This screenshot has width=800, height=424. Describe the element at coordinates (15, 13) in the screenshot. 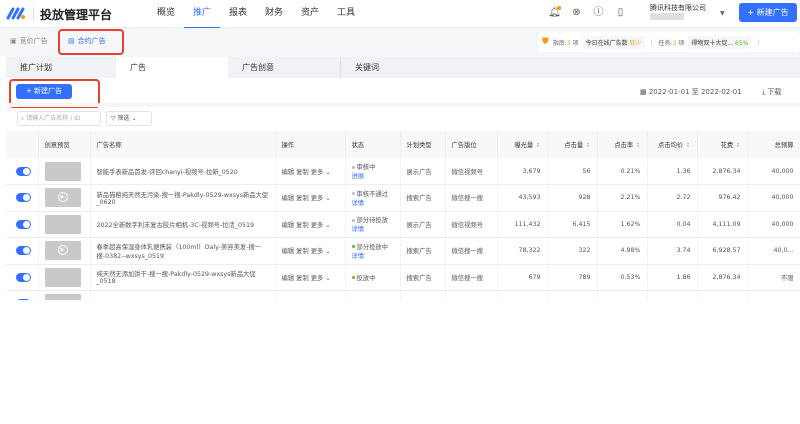

I see `logo-icon` at that location.